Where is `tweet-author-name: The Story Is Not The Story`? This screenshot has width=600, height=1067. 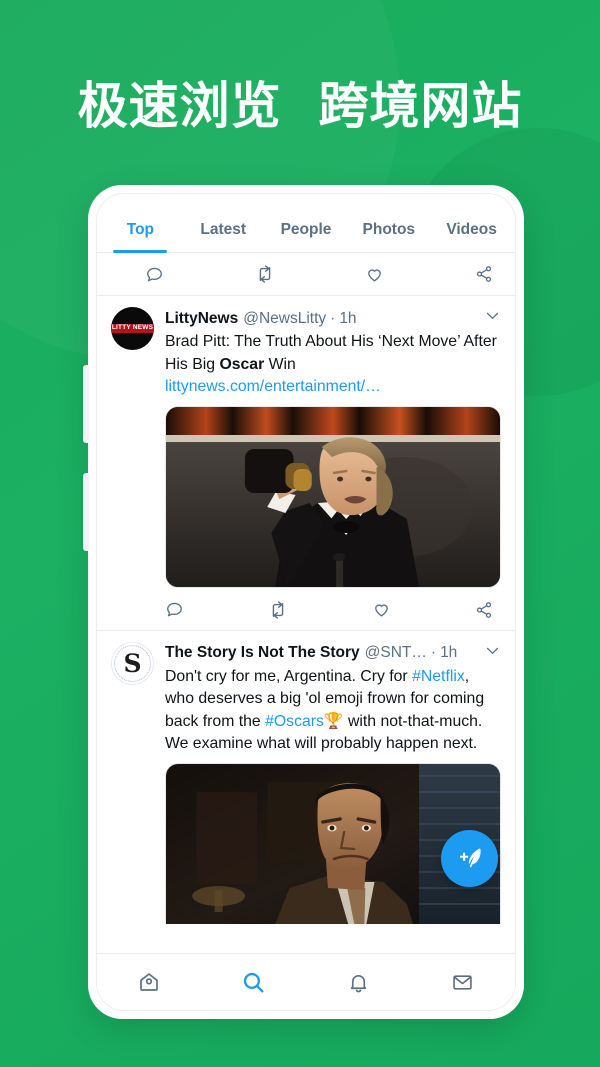 tweet-author-name: The Story Is Not The Story is located at coordinates (262, 653).